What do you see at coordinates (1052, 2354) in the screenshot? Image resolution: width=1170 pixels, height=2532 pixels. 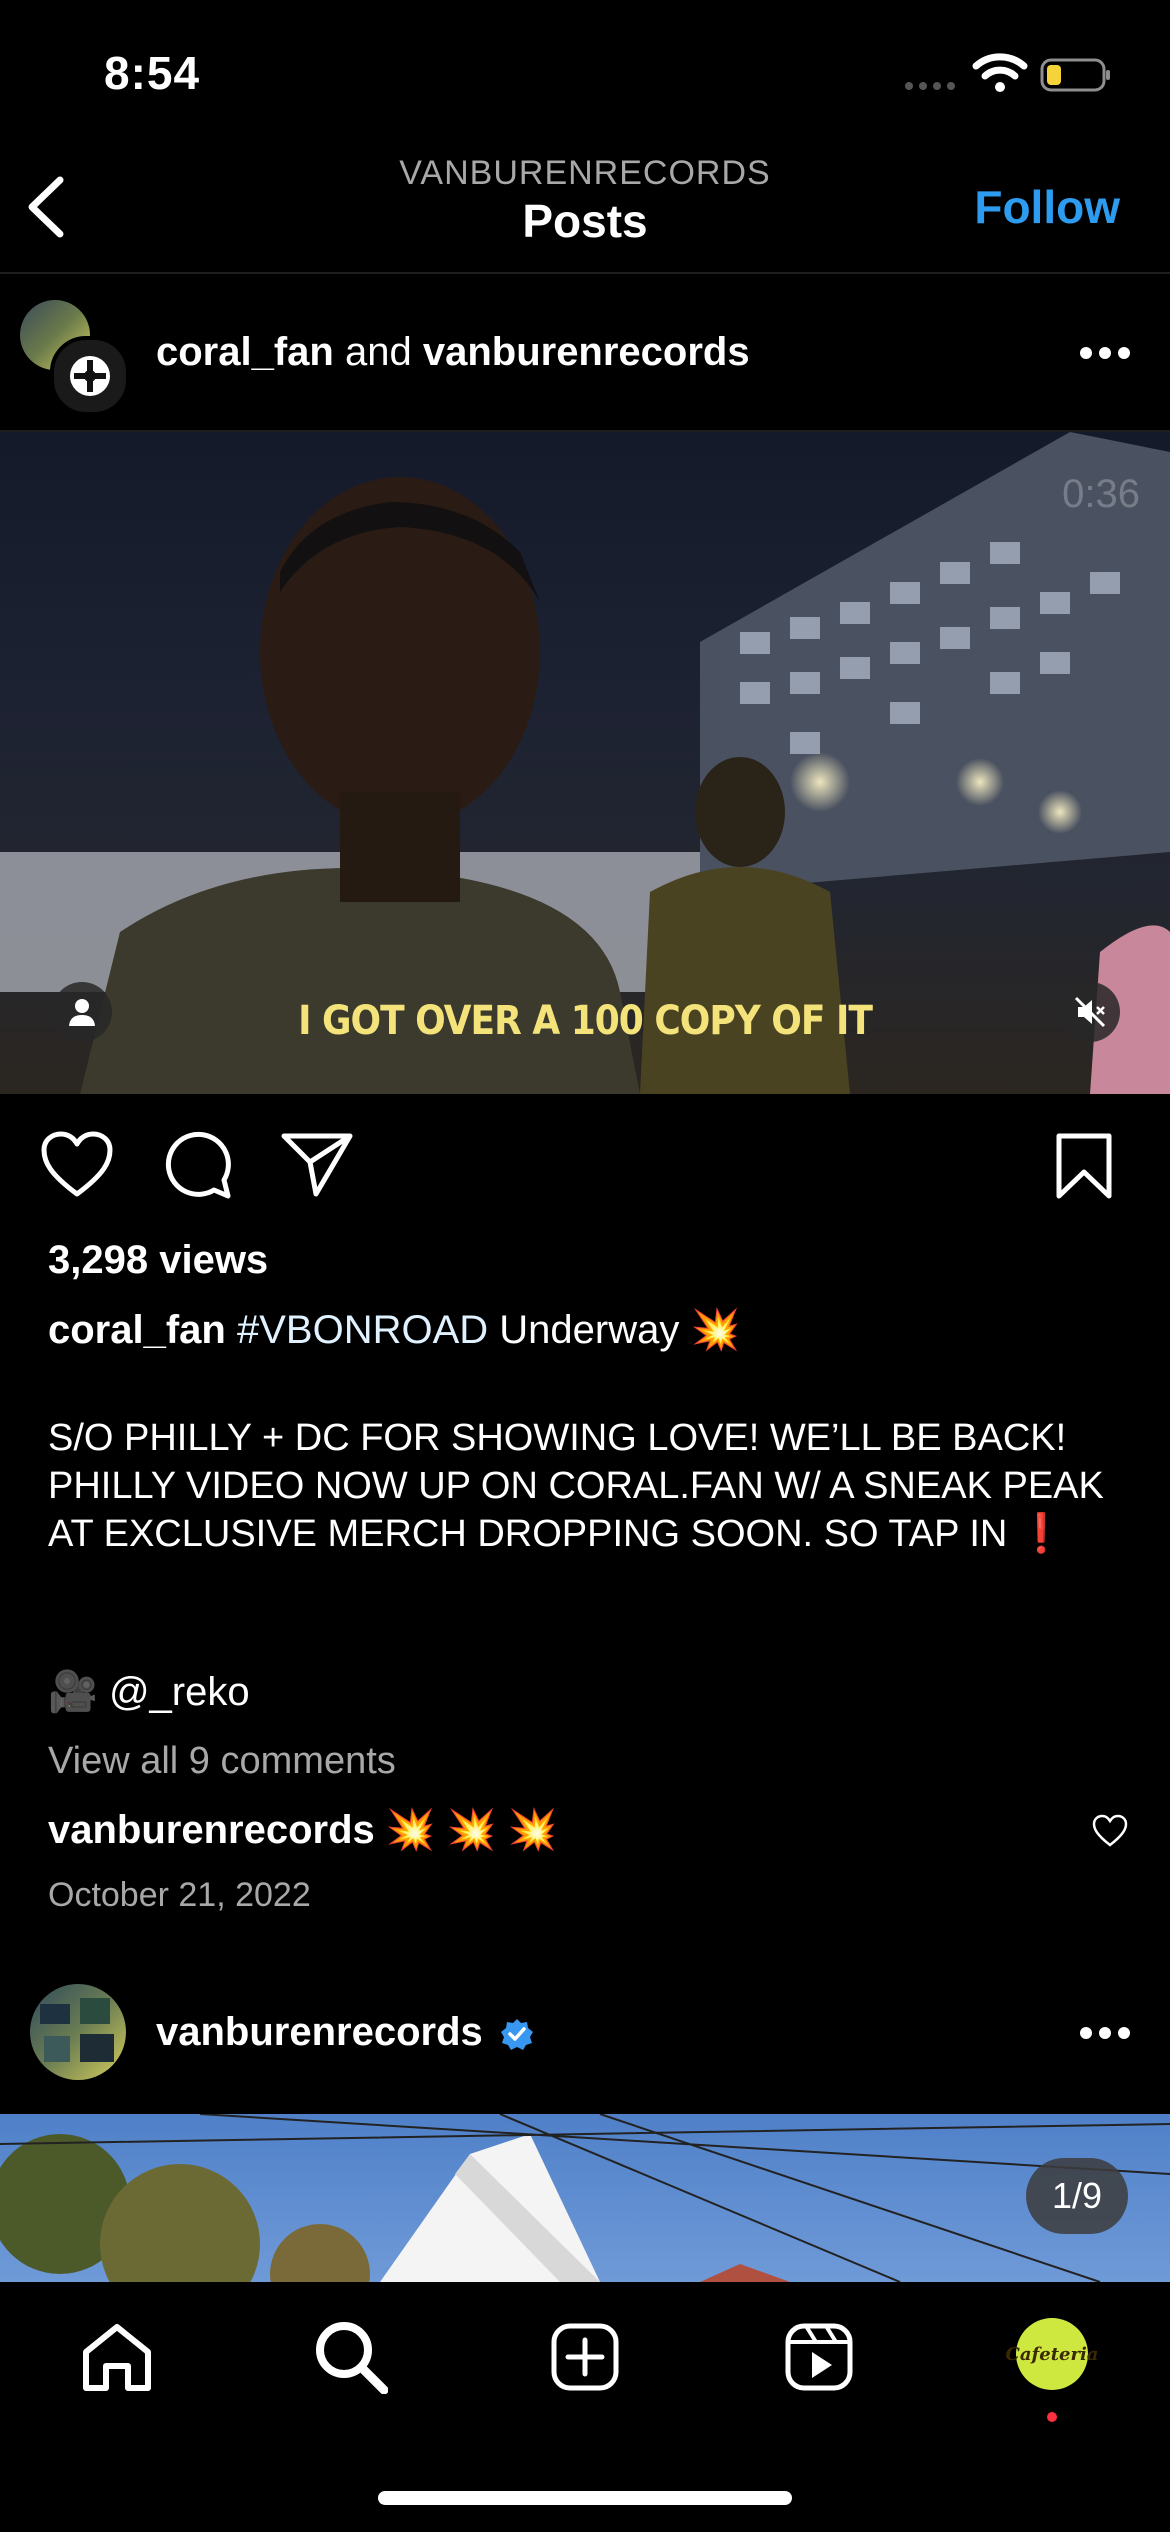 I see `profile-tab-avatar: Cafeteria` at bounding box center [1052, 2354].